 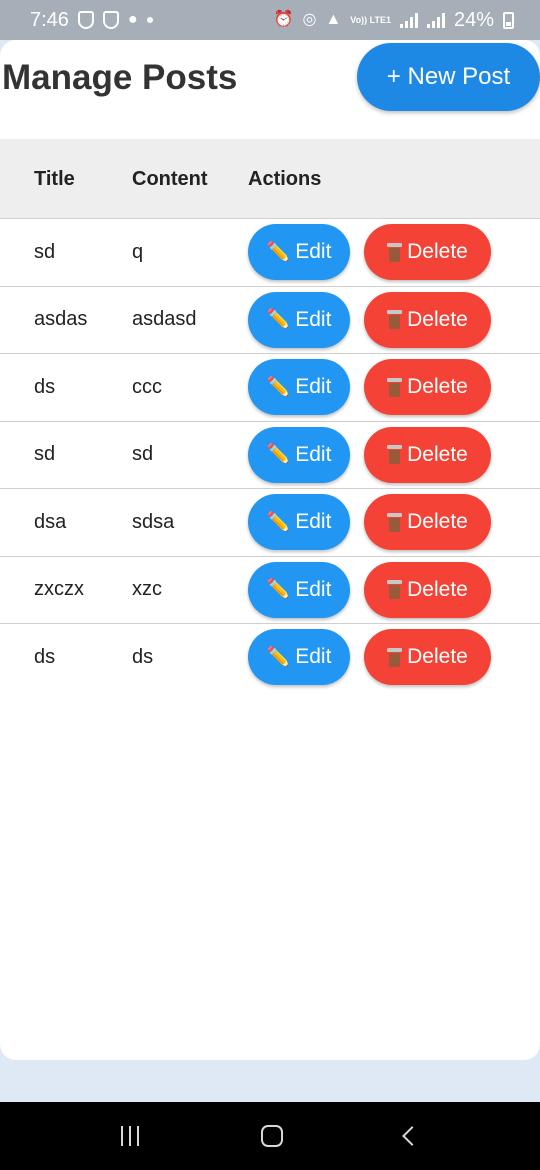 I want to click on page-title: Manage Posts, so click(x=120, y=77).